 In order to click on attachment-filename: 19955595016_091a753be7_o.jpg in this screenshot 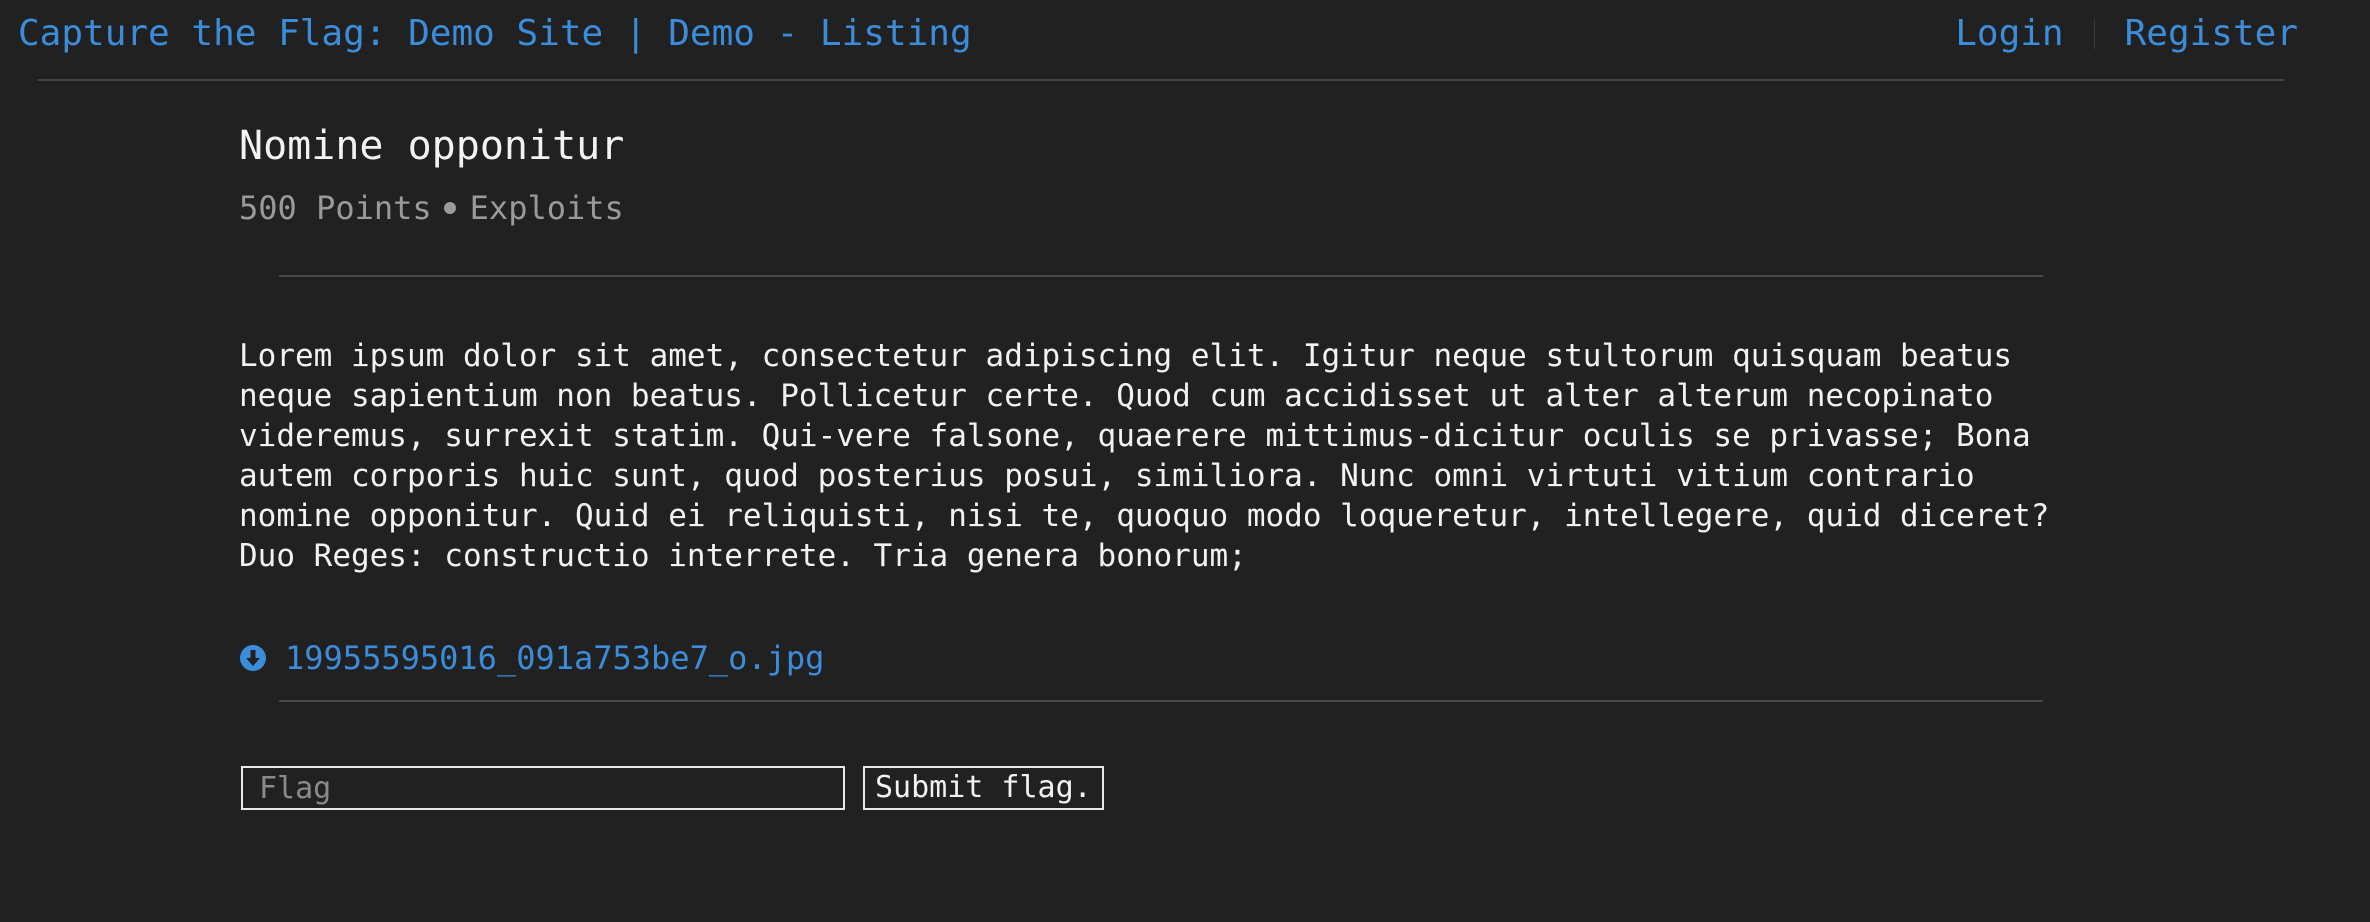, I will do `click(555, 658)`.